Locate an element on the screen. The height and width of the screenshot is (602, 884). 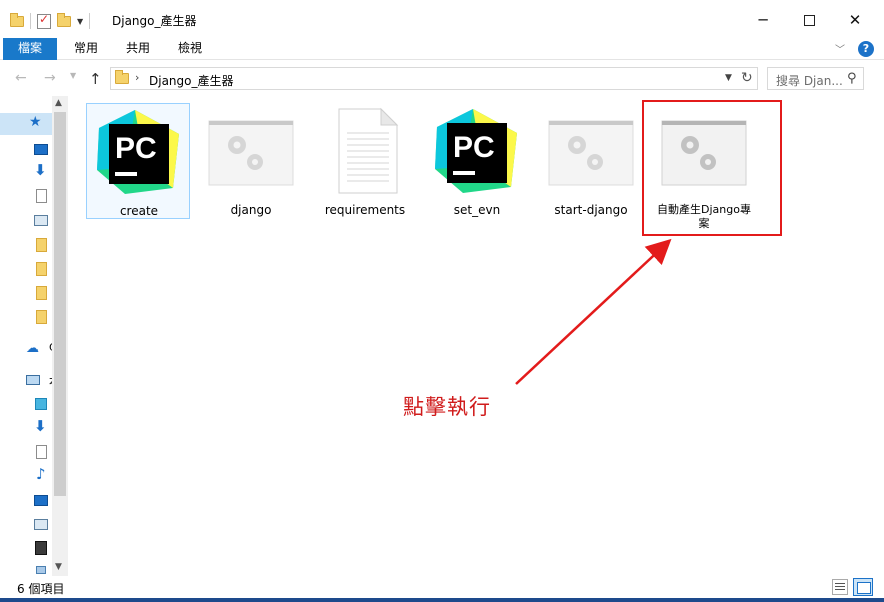
nav-item-quick-access: ★ is located at coordinates (26, 124).